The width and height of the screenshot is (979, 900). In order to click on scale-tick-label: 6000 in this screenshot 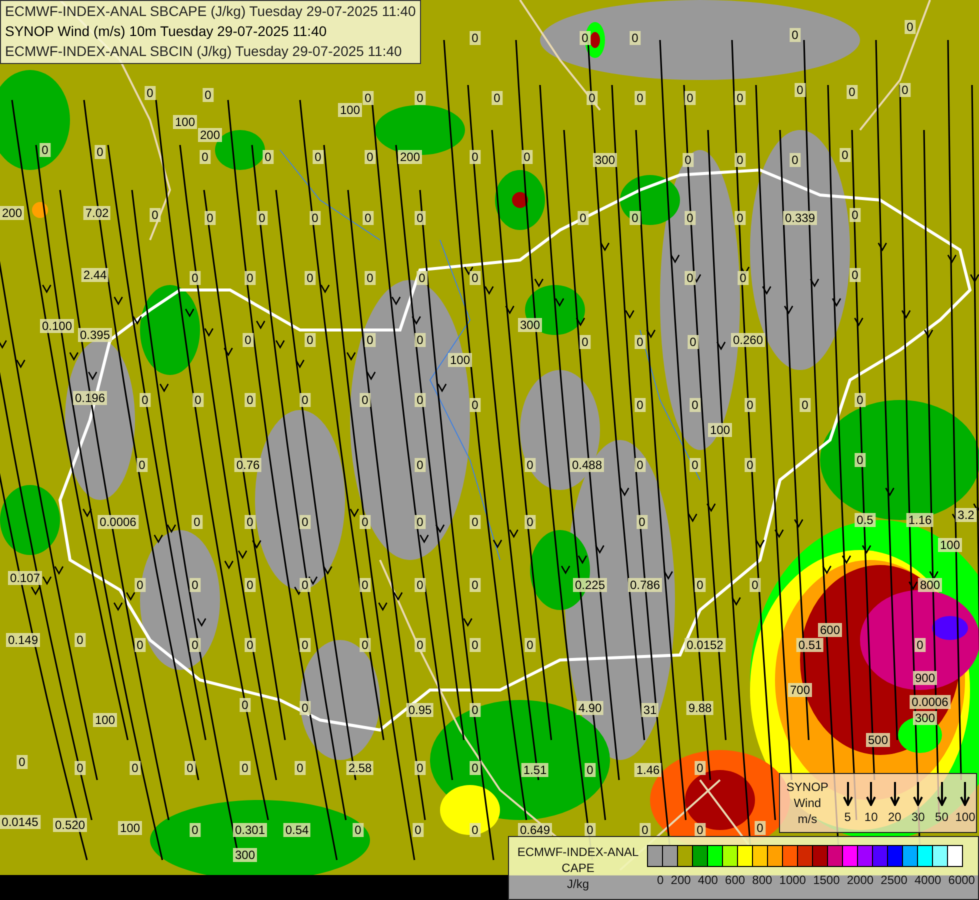, I will do `click(961, 880)`.